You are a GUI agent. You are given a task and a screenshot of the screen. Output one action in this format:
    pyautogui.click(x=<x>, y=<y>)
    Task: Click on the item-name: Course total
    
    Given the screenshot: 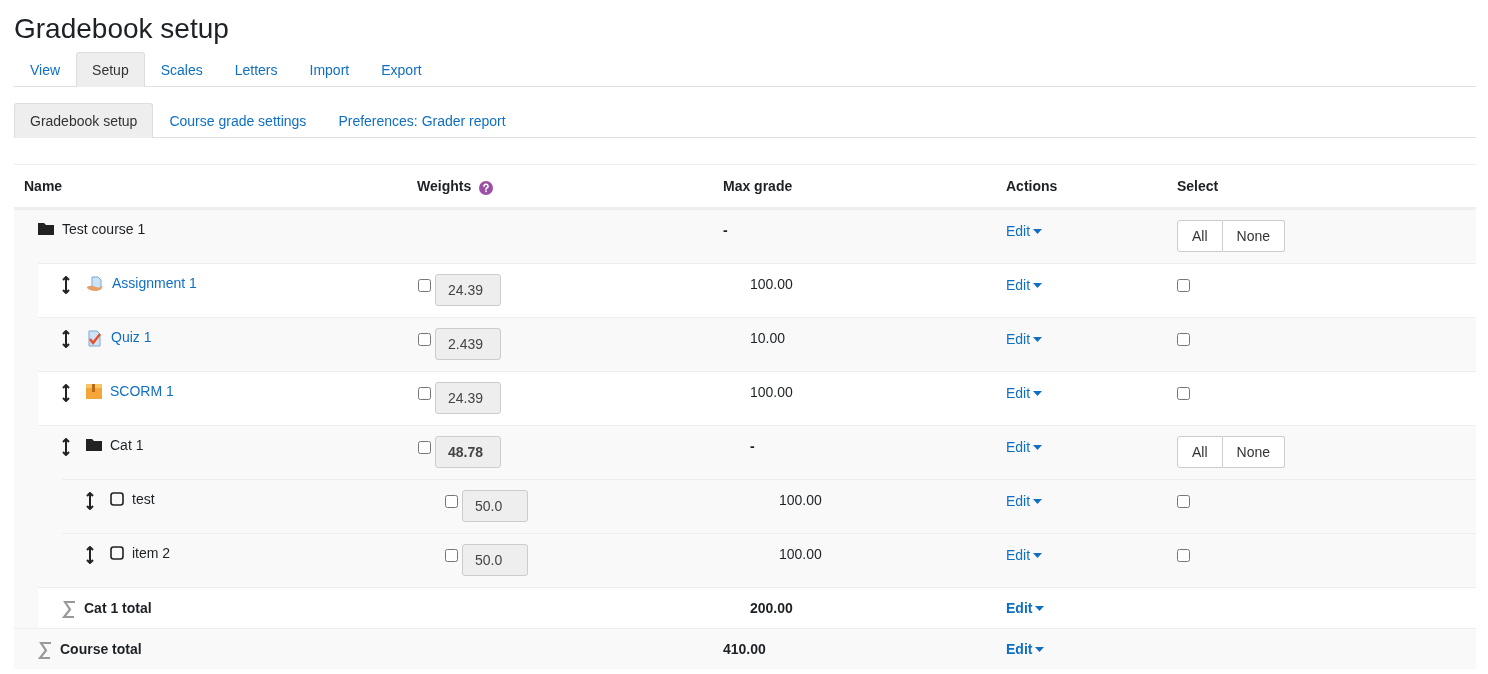 What is the action you would take?
    pyautogui.click(x=101, y=649)
    